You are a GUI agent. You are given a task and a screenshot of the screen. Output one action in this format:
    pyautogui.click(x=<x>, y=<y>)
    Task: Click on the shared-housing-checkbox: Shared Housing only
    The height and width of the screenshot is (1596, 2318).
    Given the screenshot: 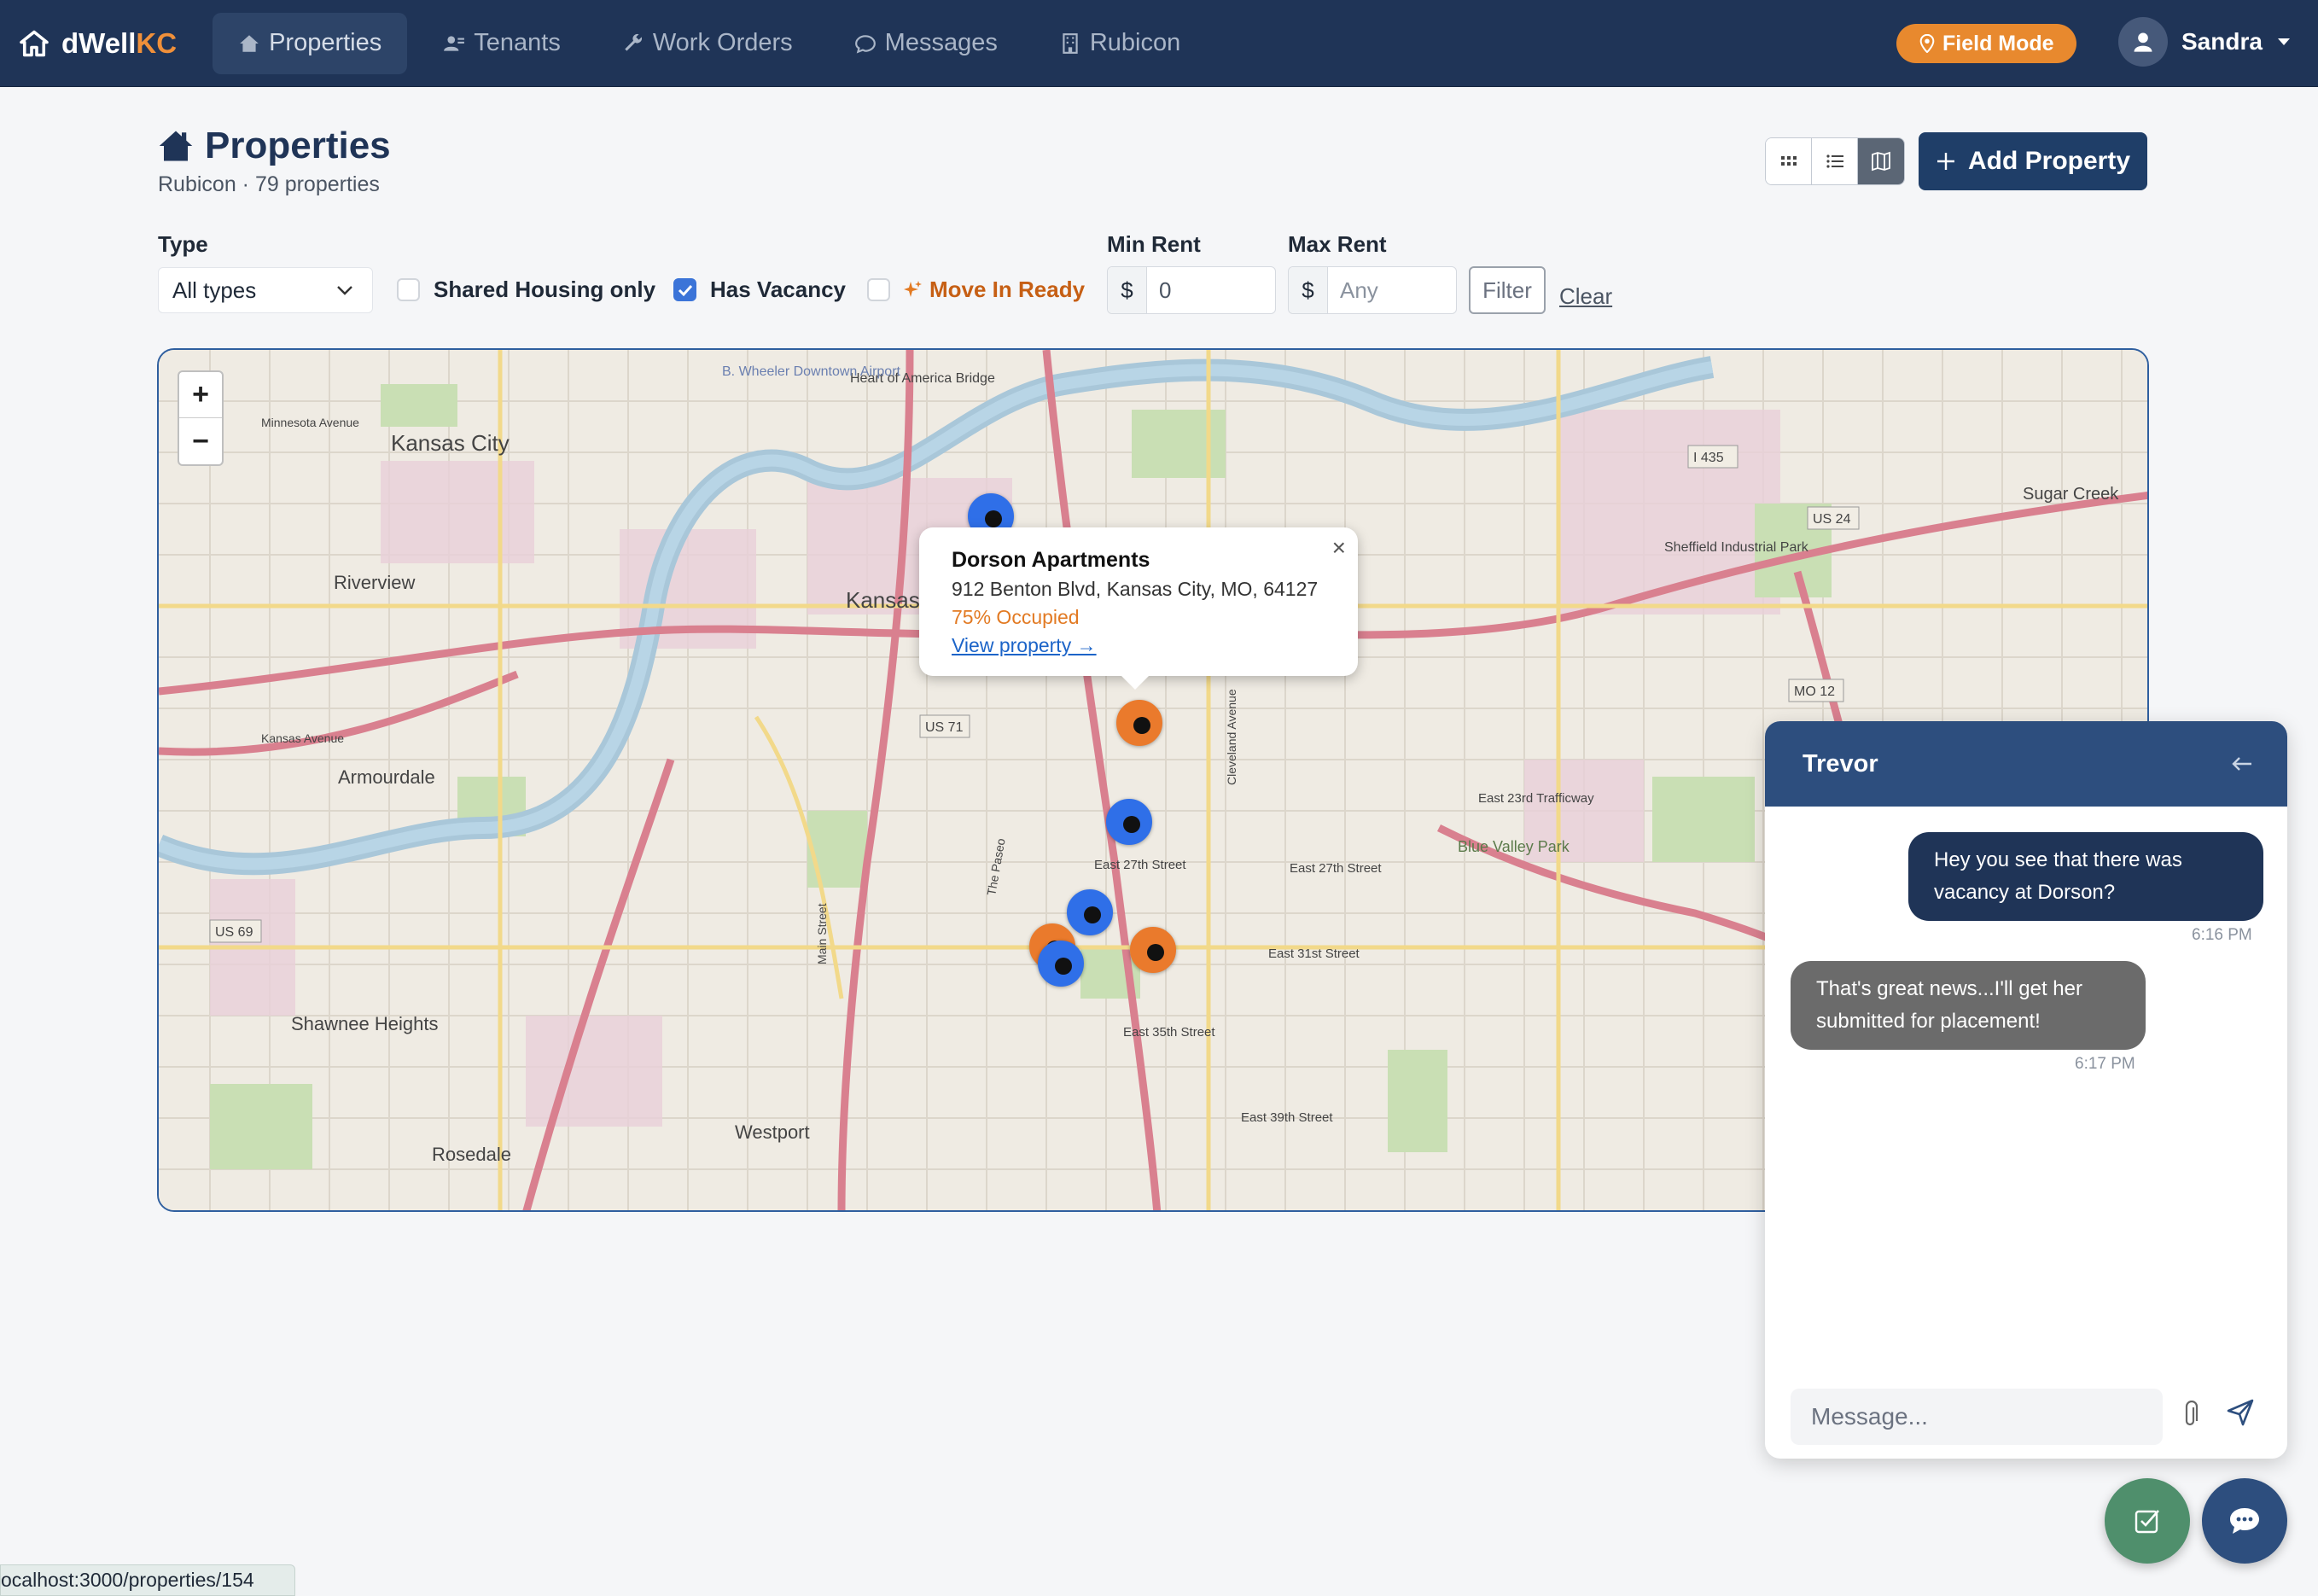 What is the action you would take?
    pyautogui.click(x=526, y=290)
    